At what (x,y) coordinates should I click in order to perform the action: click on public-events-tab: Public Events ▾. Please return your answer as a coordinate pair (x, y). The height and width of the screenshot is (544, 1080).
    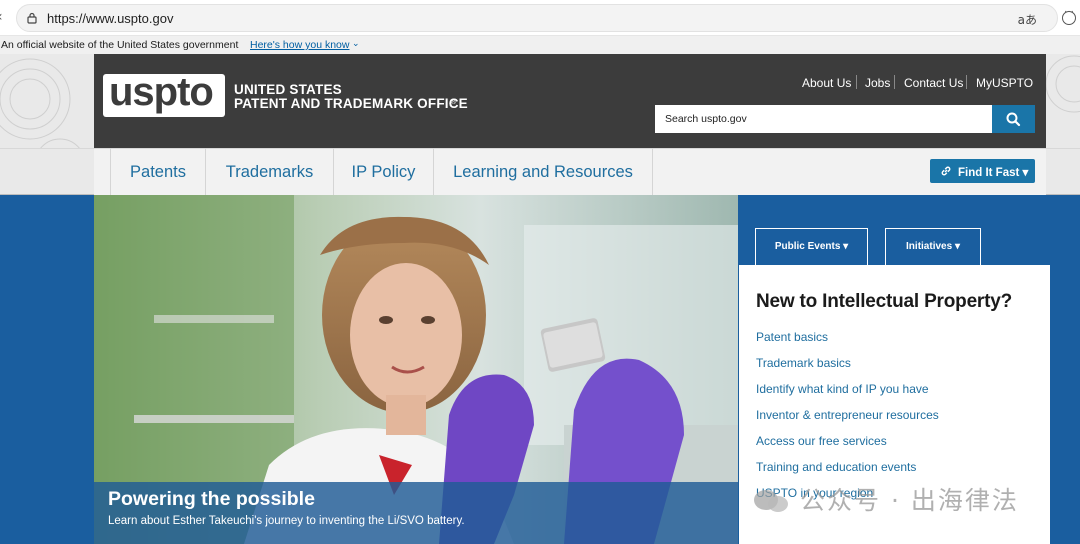
    Looking at the image, I should click on (811, 247).